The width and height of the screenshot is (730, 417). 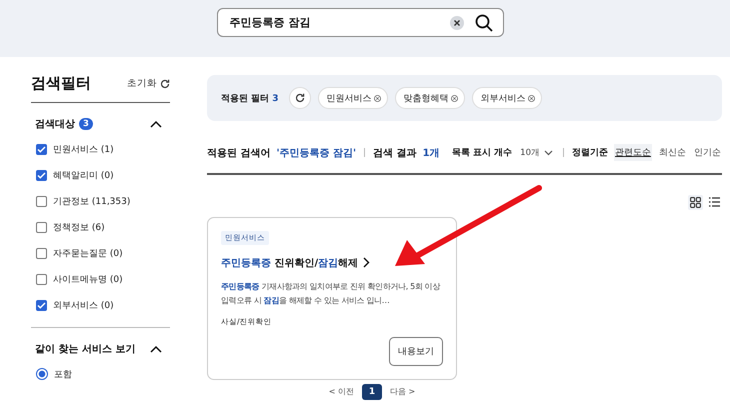 I want to click on page-size-dropdown: 10개, so click(x=536, y=152).